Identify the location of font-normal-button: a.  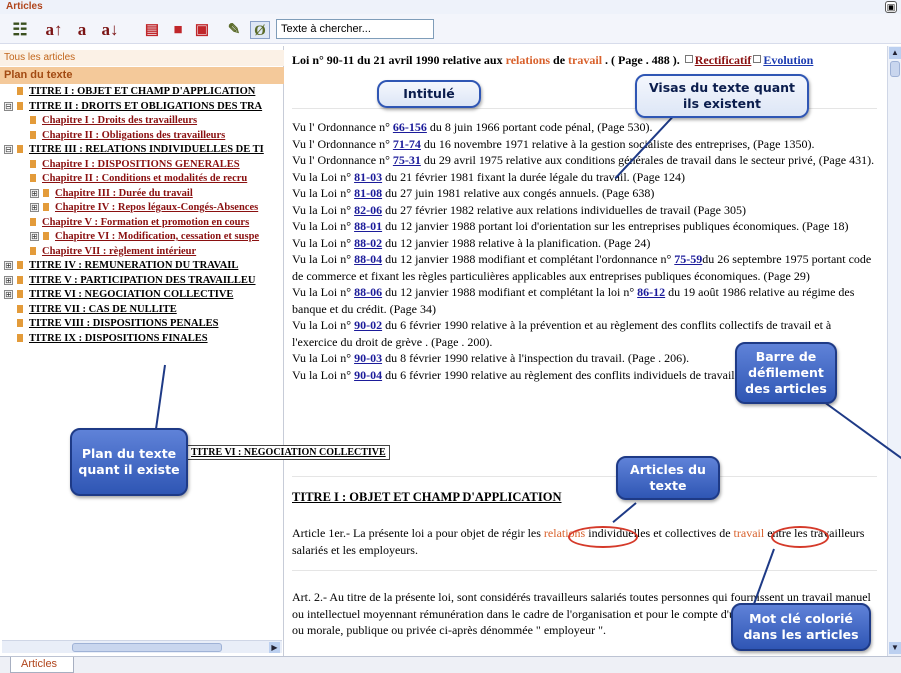
(82, 30).